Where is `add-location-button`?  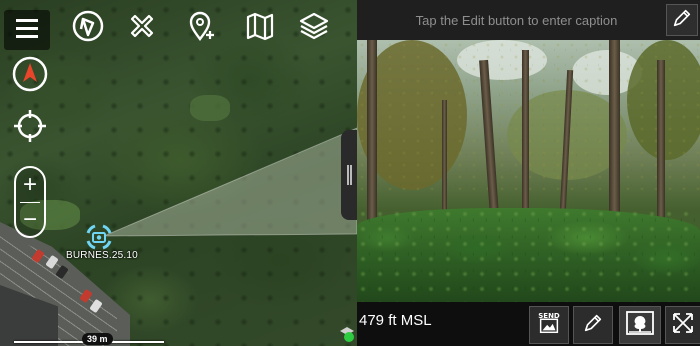 add-location-button is located at coordinates (202, 28).